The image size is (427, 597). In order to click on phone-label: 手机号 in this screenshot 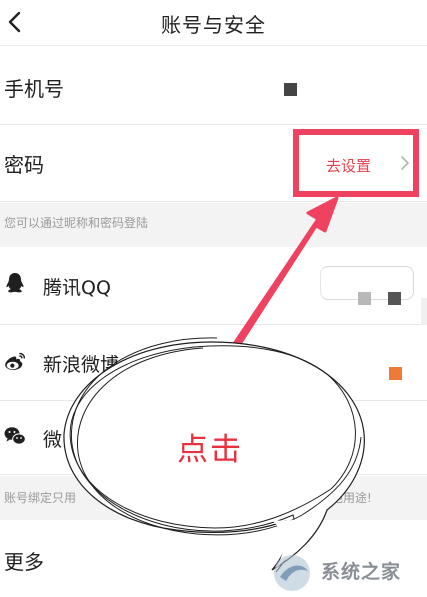, I will do `click(34, 89)`.